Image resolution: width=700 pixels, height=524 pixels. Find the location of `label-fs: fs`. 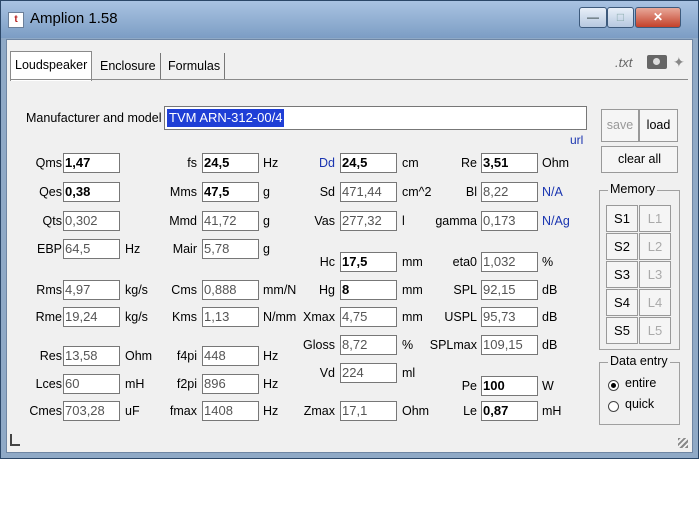

label-fs: fs is located at coordinates (192, 163).